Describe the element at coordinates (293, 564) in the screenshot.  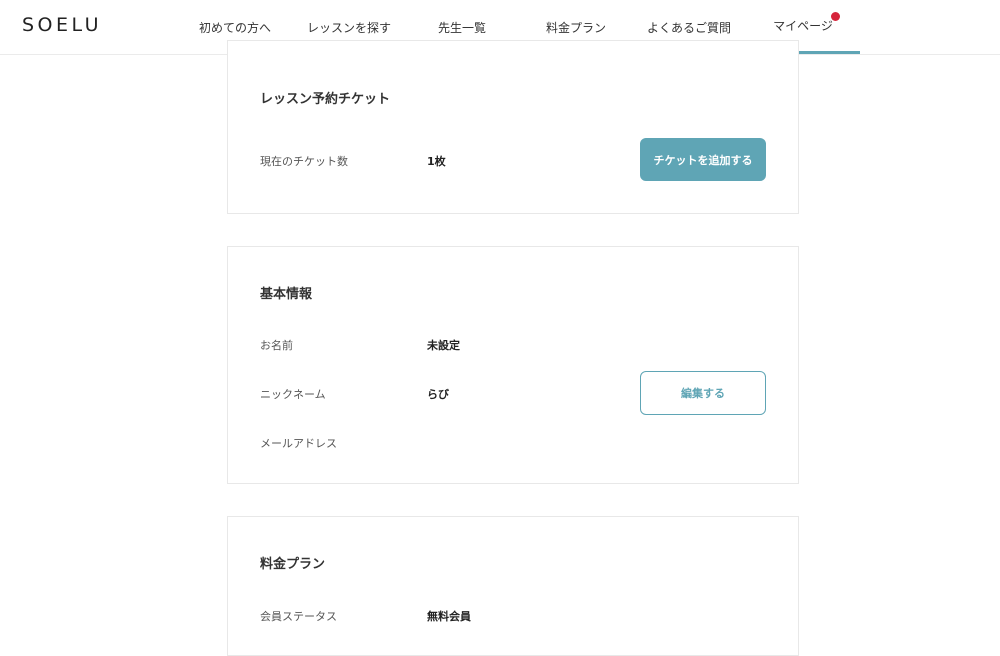
I see `plan-card-title: 料金プラン` at that location.